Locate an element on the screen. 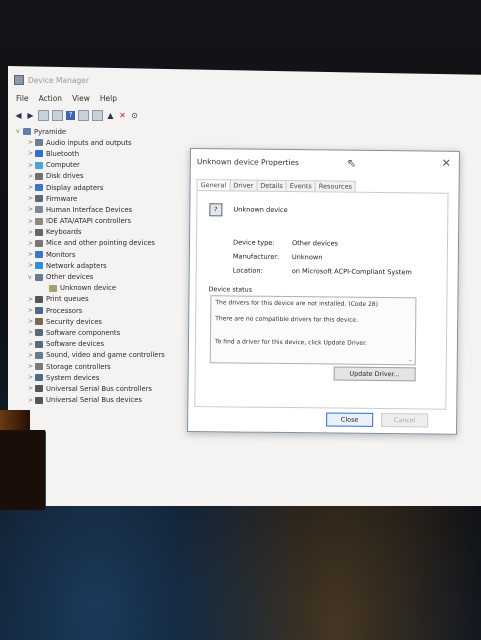  properties-icon is located at coordinates (83, 115).